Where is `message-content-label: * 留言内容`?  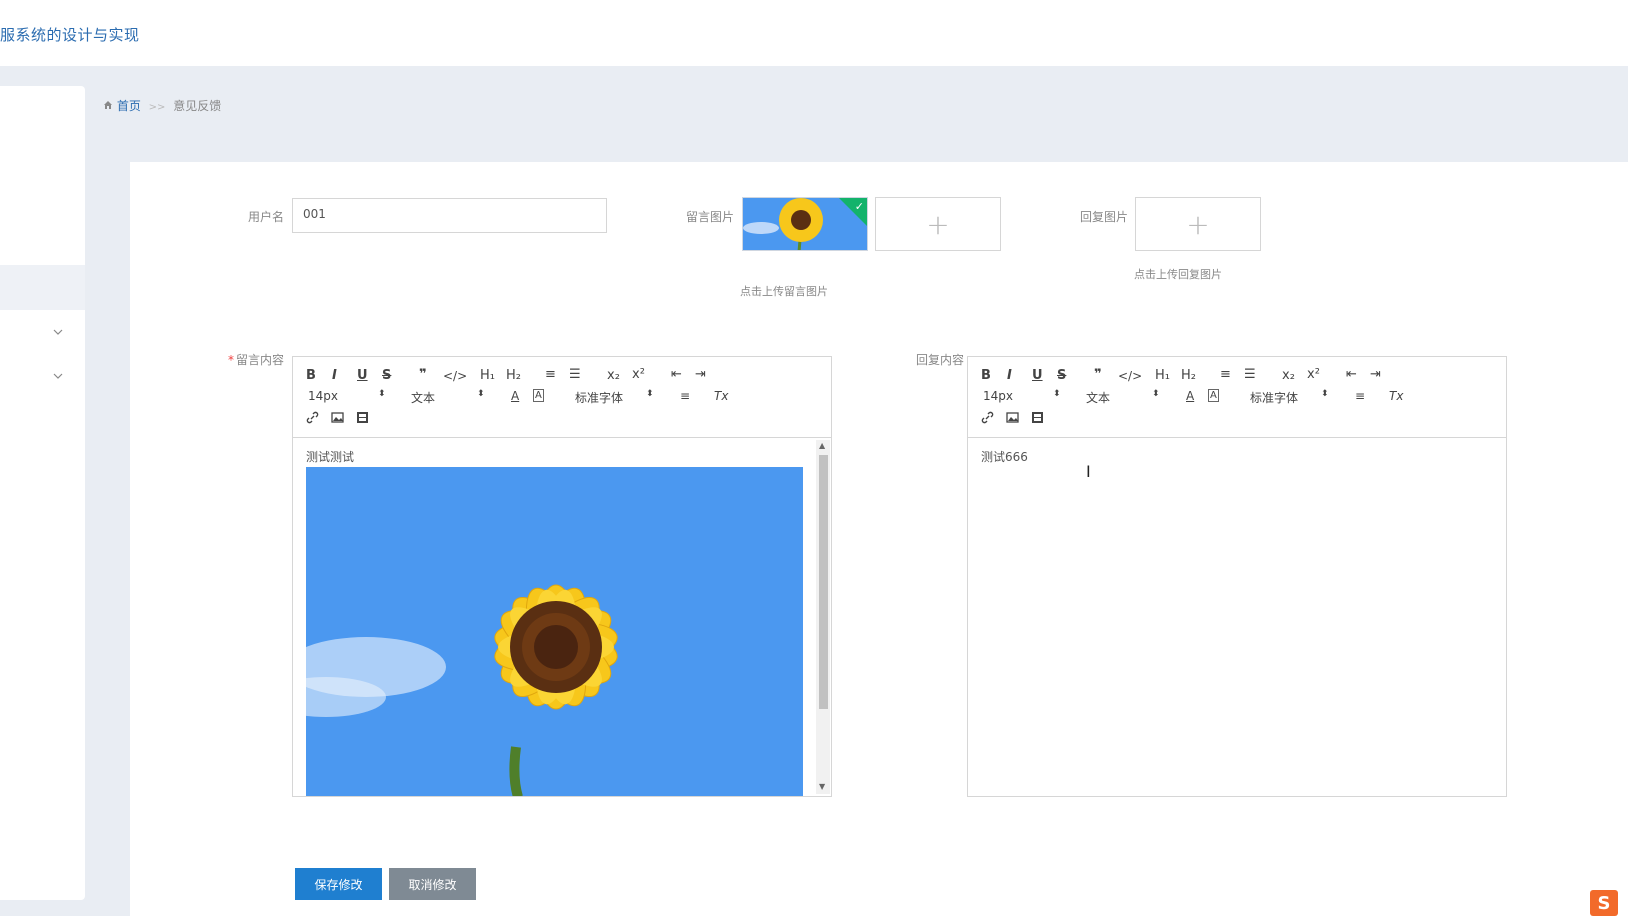
message-content-label: * 留言内容 is located at coordinates (248, 359).